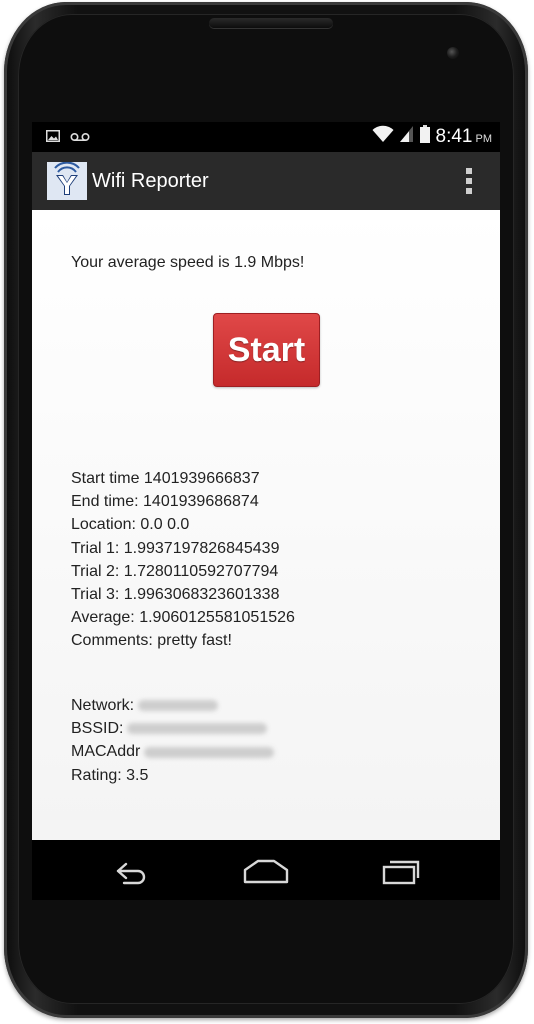 The image size is (534, 1024). What do you see at coordinates (266, 181) in the screenshot?
I see `action-bar: Wifi Reporter` at bounding box center [266, 181].